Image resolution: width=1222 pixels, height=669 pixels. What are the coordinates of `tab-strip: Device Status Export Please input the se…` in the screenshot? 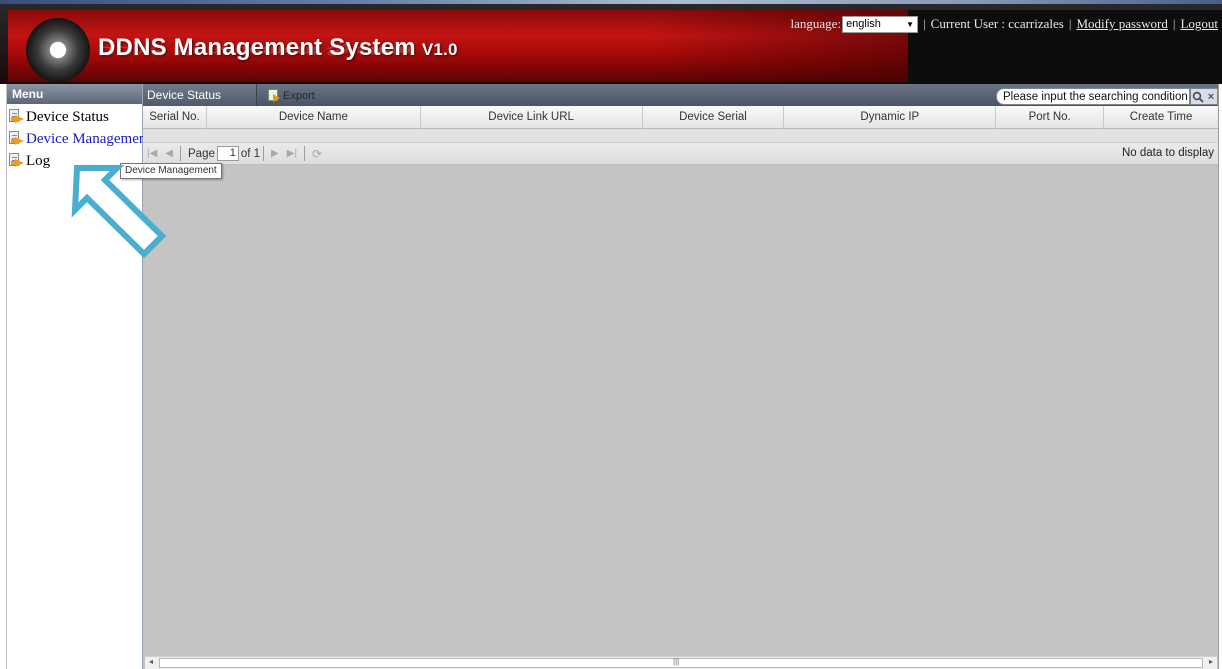 It's located at (680, 95).